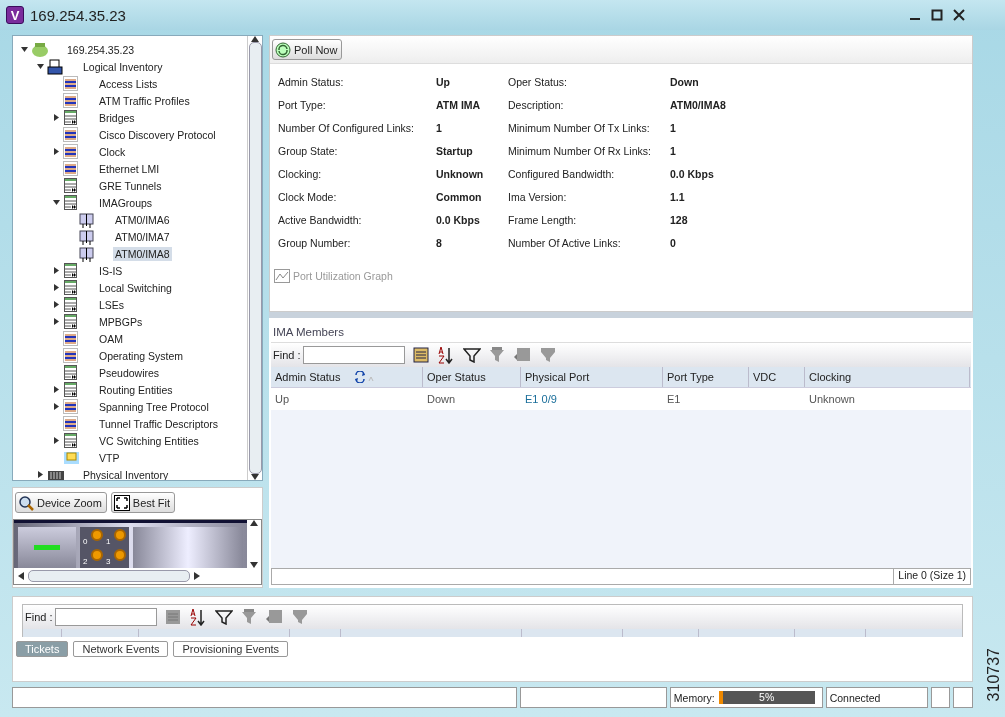  What do you see at coordinates (777, 377) in the screenshot?
I see `column-header: VDC` at bounding box center [777, 377].